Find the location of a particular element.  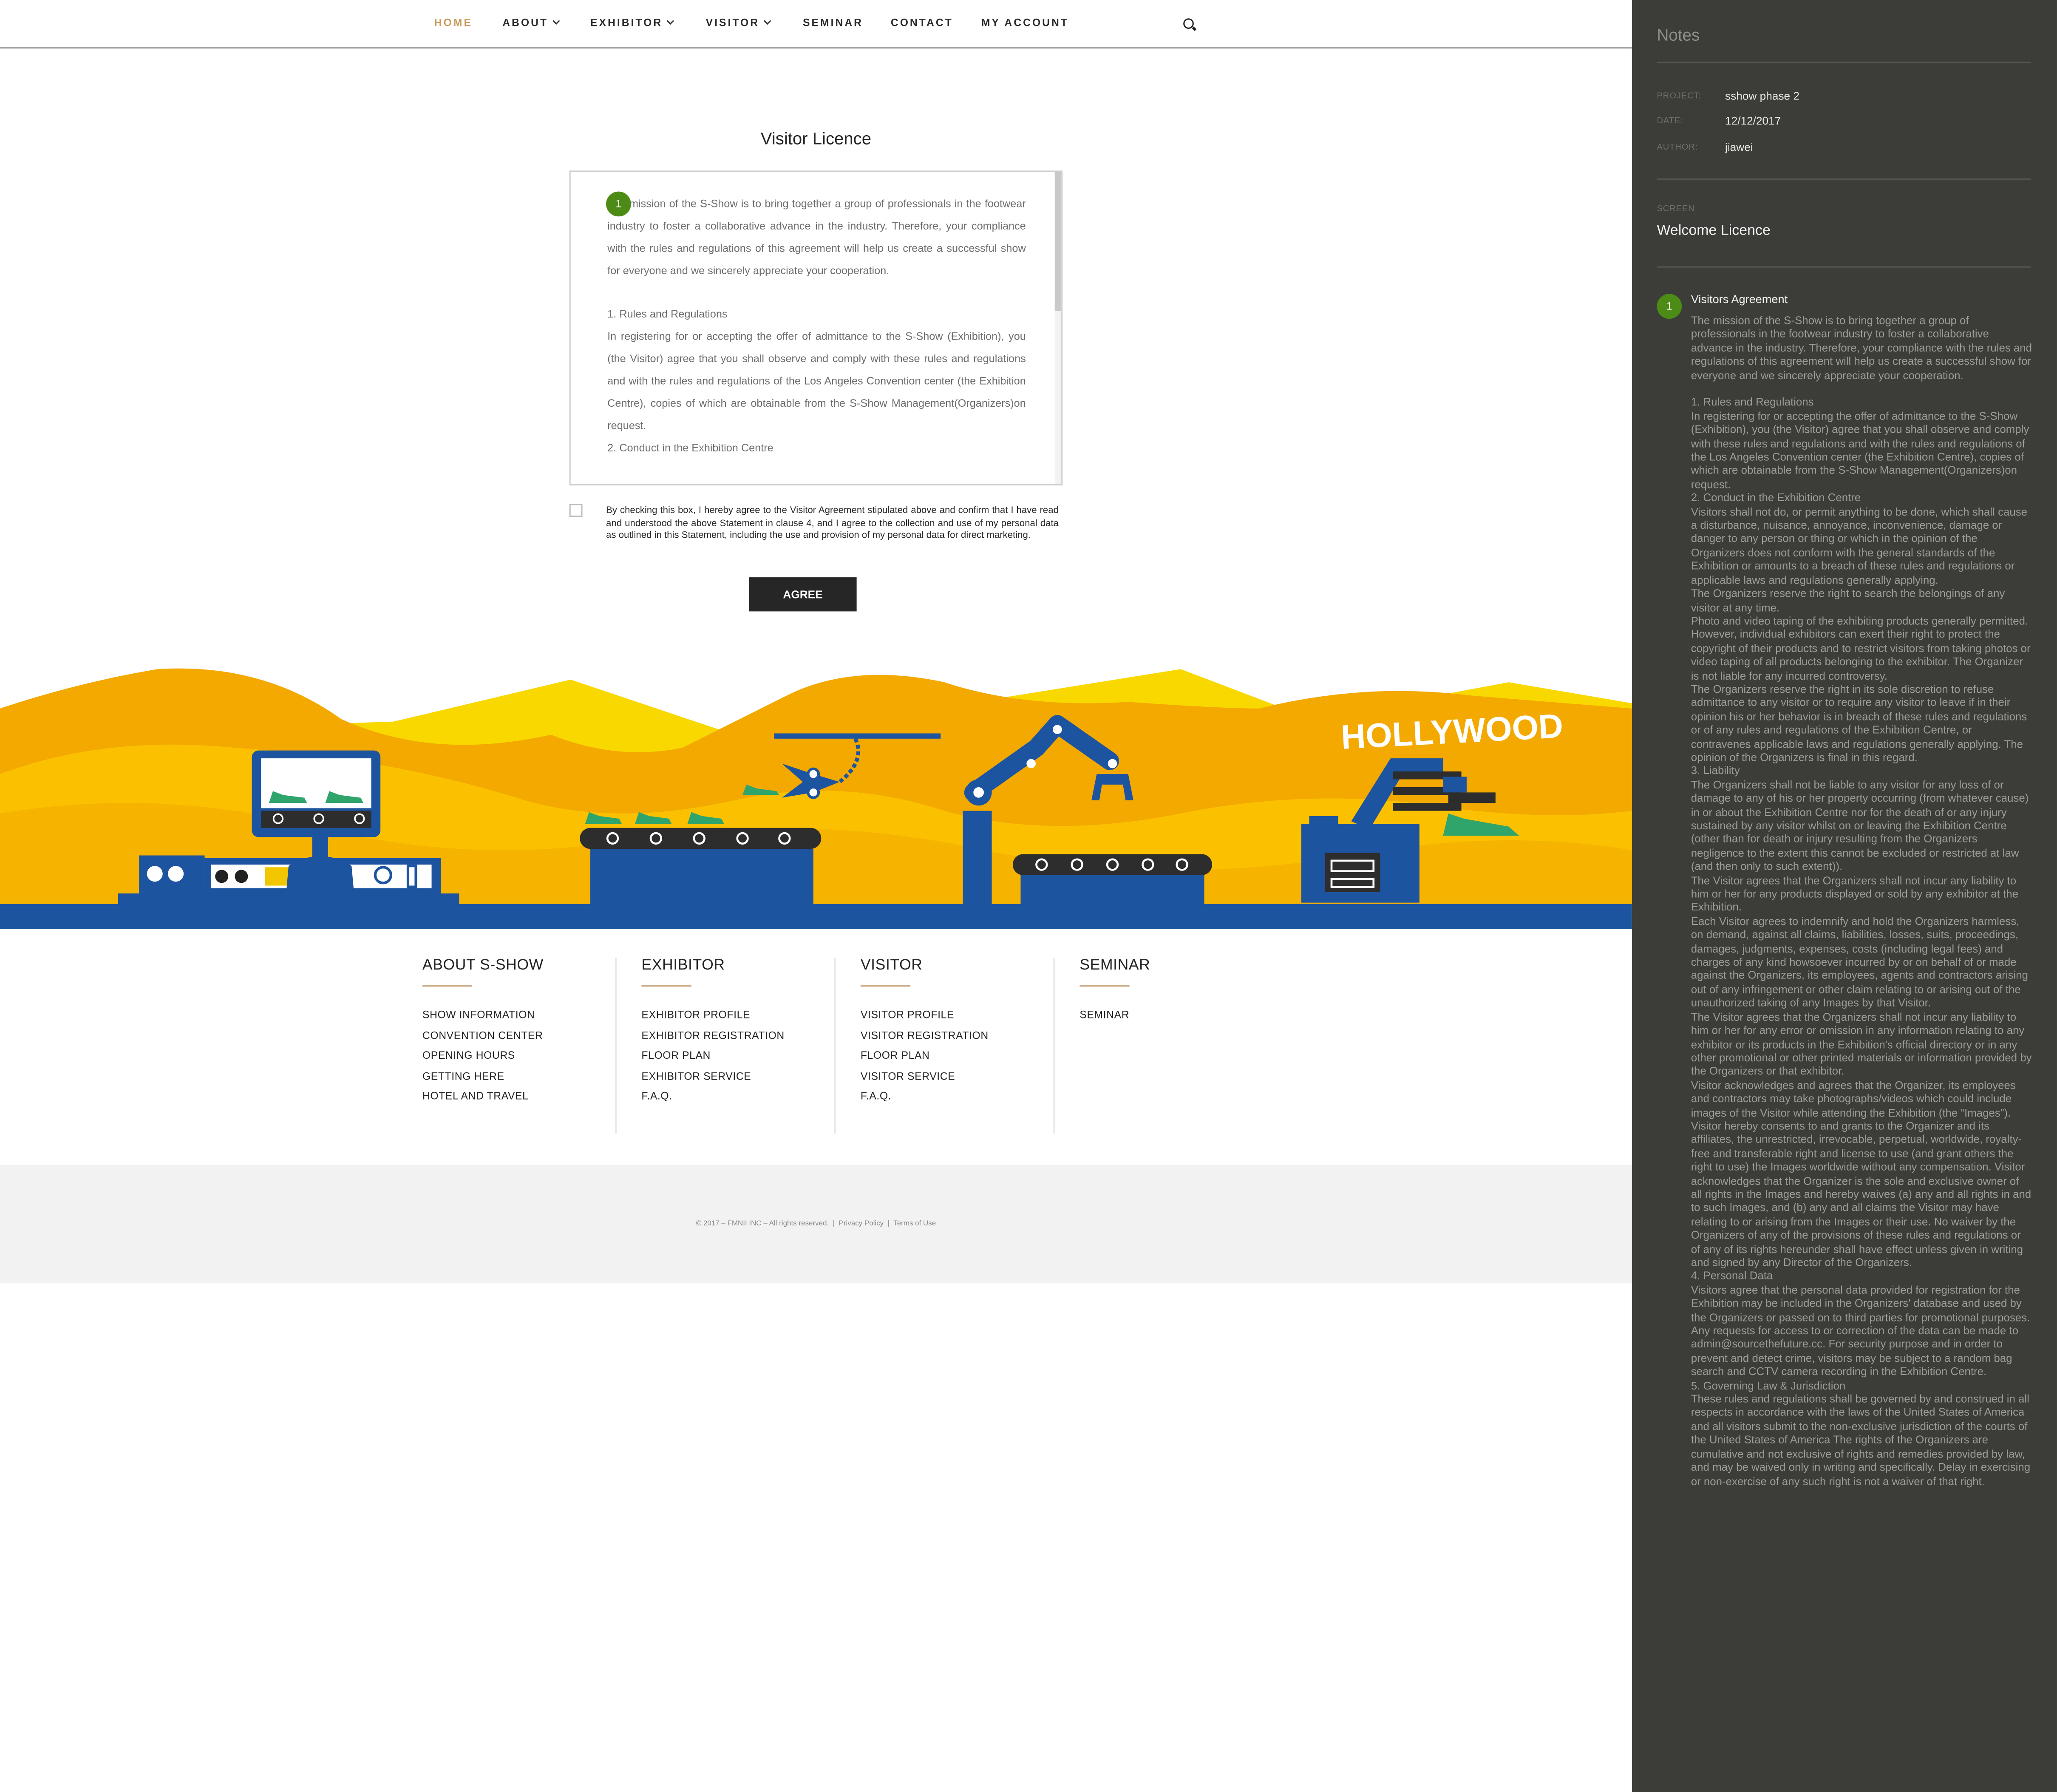

project-value: sshow phase 2 is located at coordinates (1762, 95).